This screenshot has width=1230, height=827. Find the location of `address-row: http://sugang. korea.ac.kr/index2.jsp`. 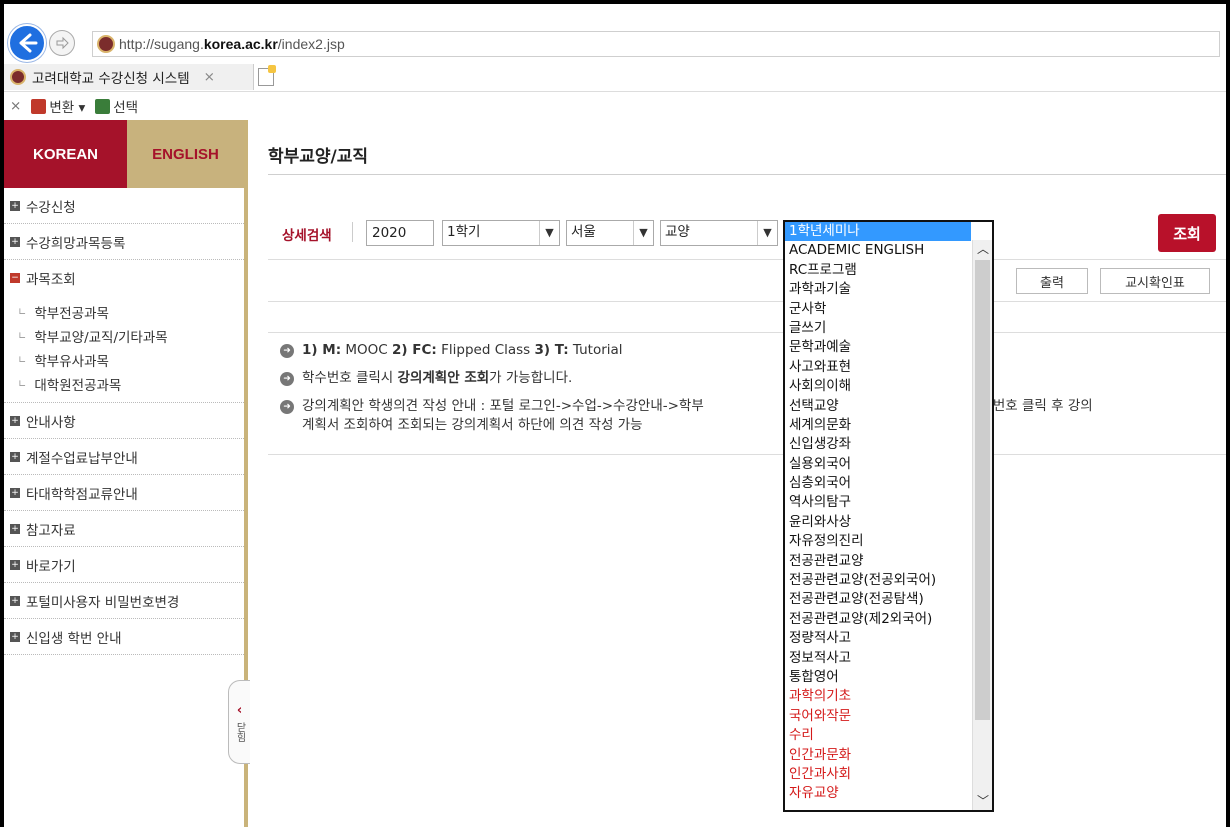

address-row: http://sugang. korea.ac.kr/index2.jsp is located at coordinates (615, 33).